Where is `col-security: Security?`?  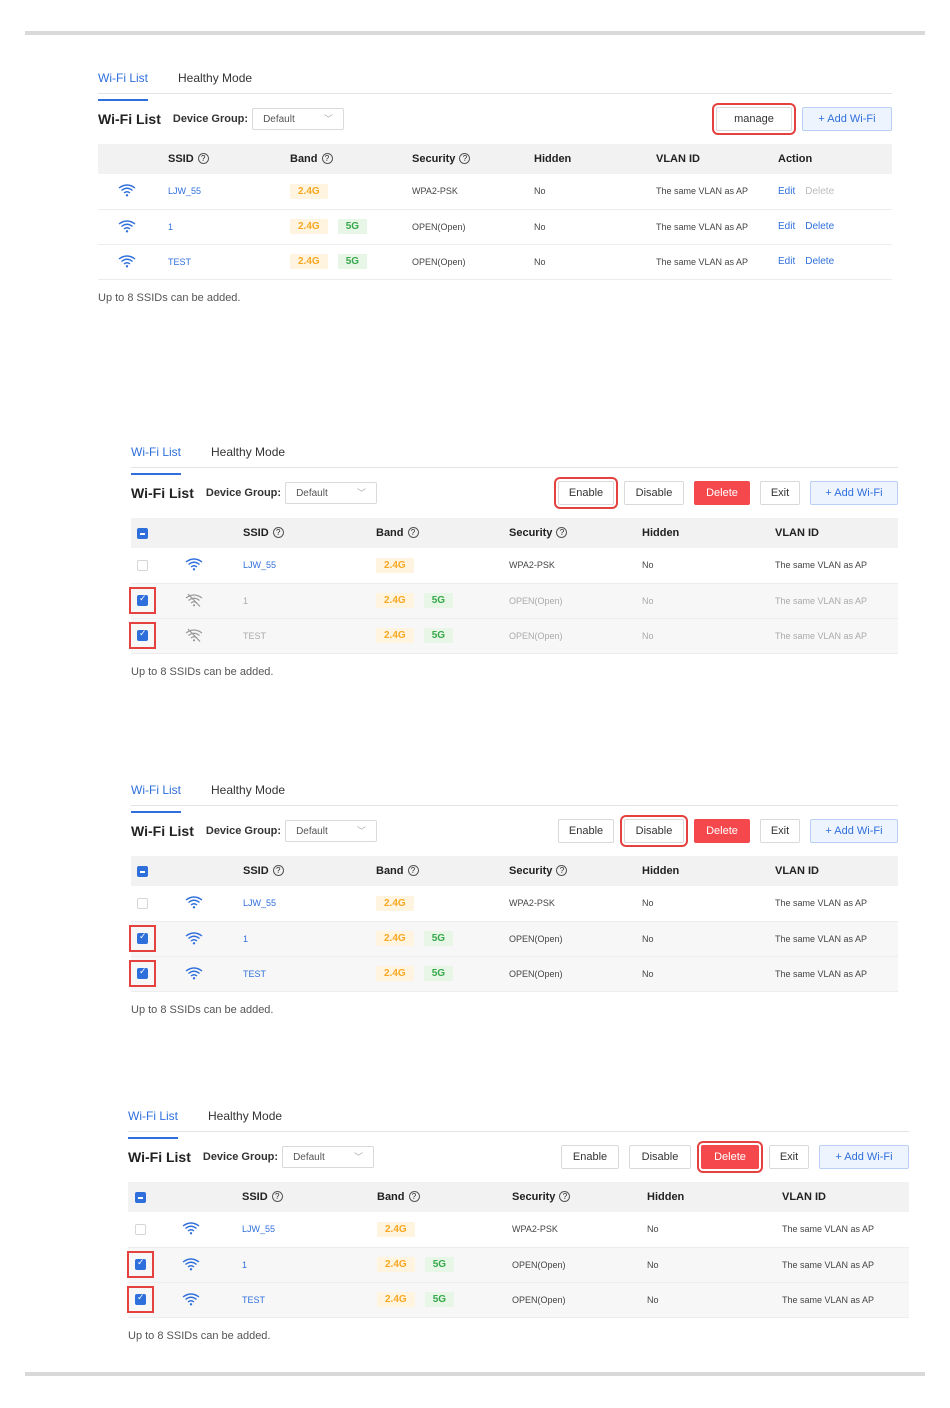
col-security: Security? is located at coordinates (579, 1197).